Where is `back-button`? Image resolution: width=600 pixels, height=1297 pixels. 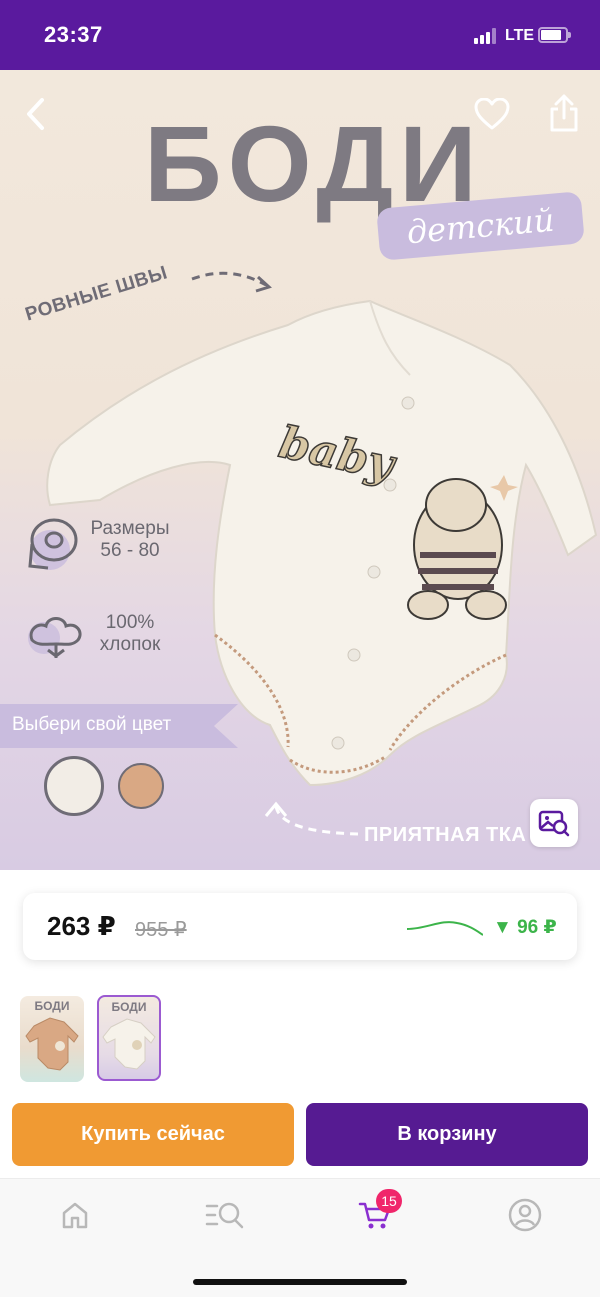 back-button is located at coordinates (36, 114).